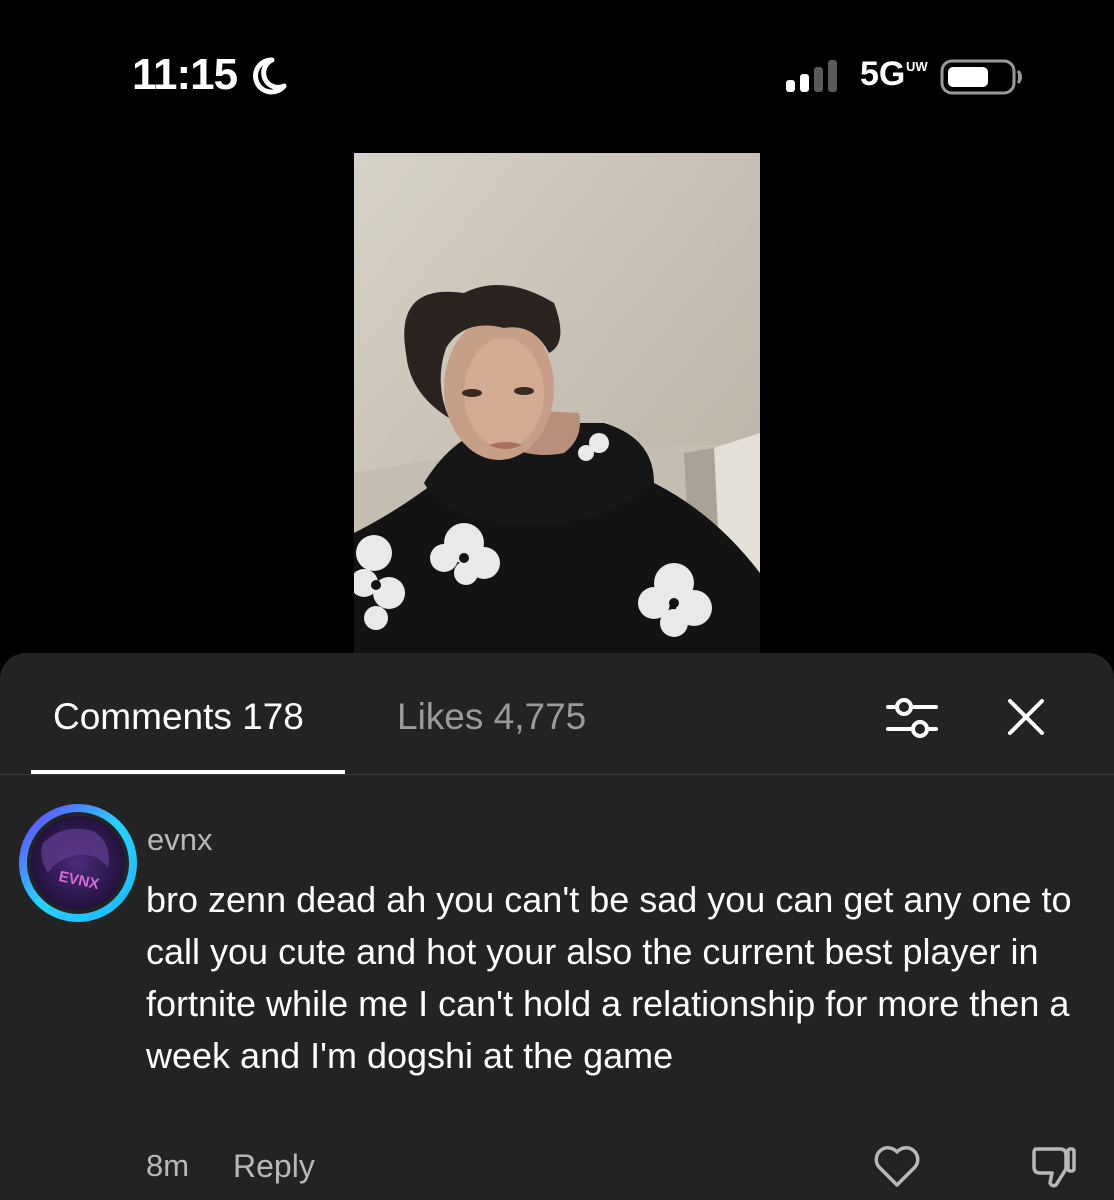 This screenshot has width=1114, height=1200. I want to click on battery-icon, so click(981, 77).